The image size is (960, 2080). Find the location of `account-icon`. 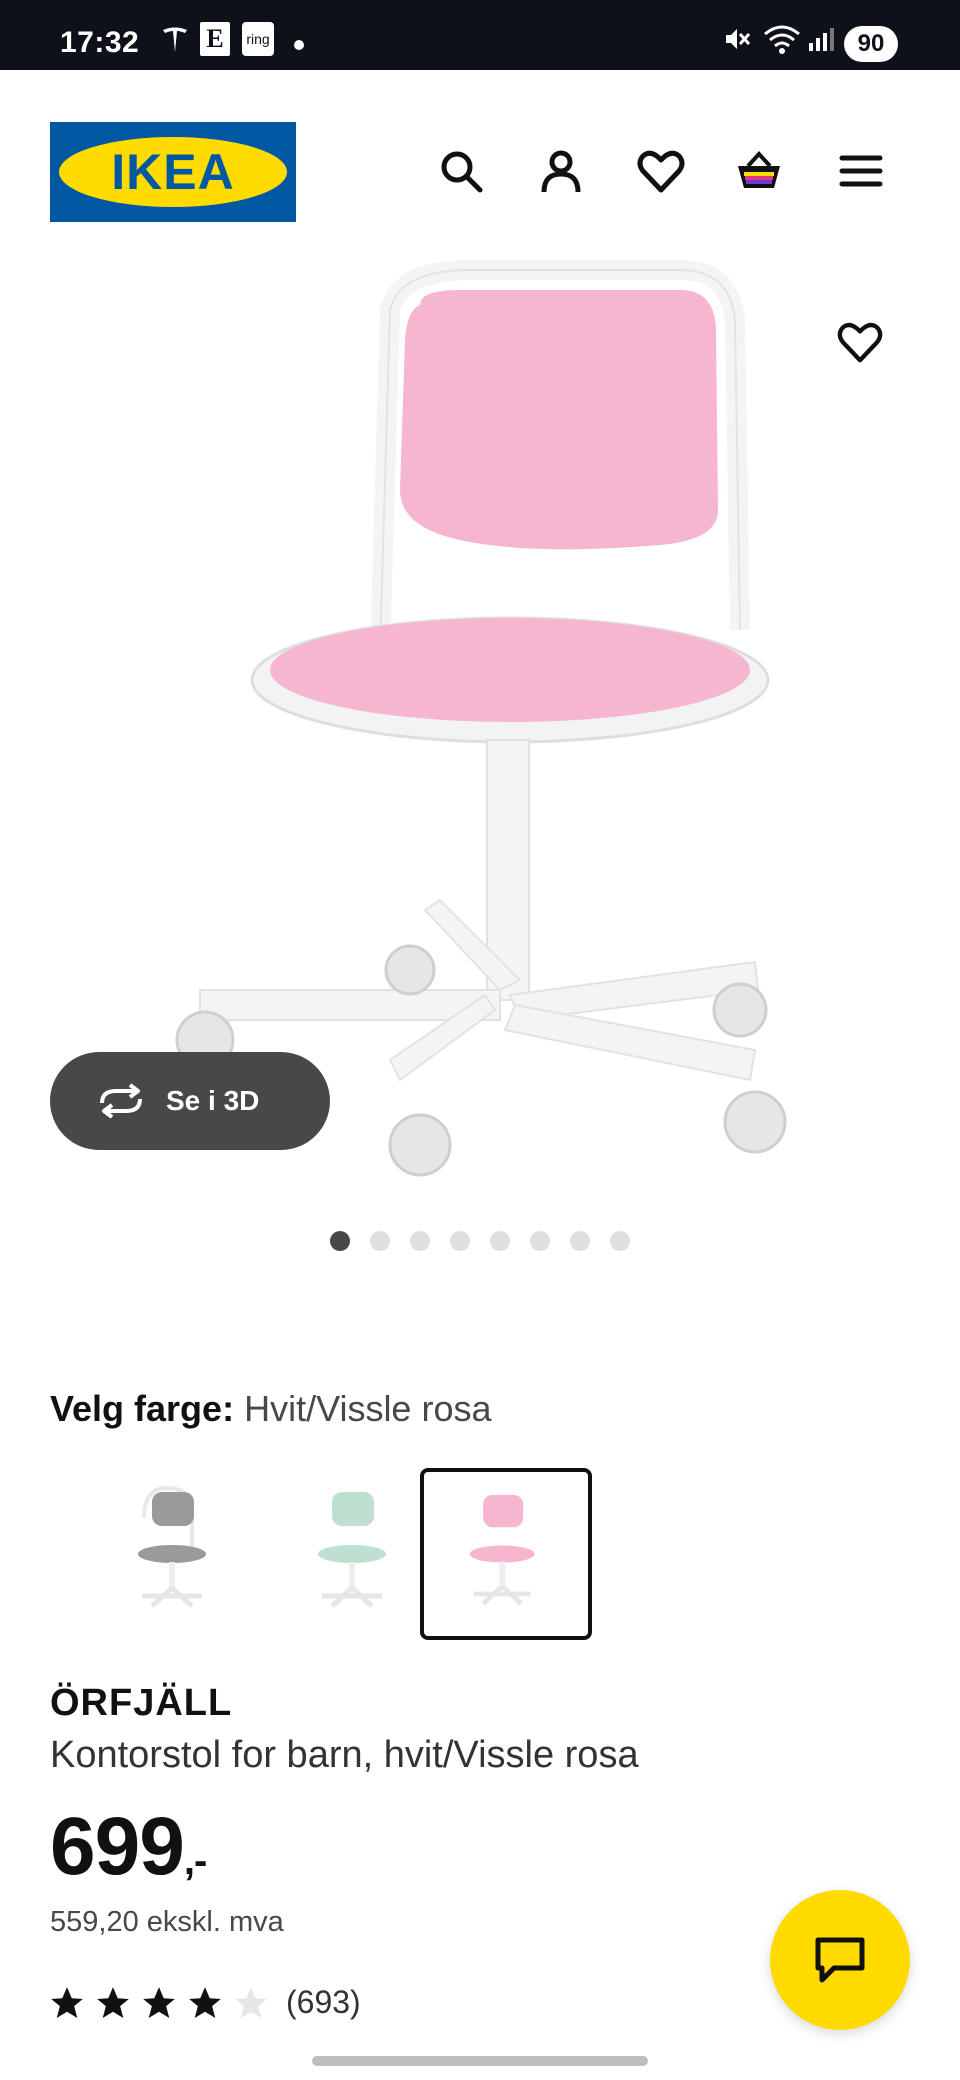

account-icon is located at coordinates (561, 171).